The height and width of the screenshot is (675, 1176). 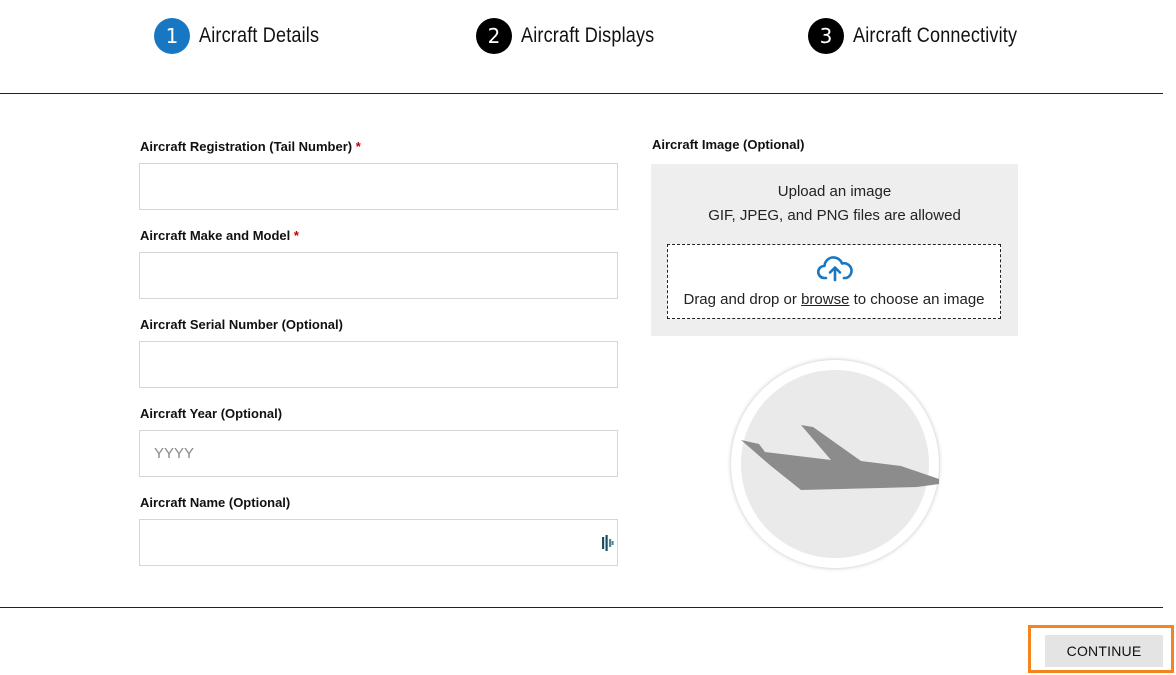 What do you see at coordinates (728, 144) in the screenshot?
I see `image-upload-title: Aircraft Image (Optional)` at bounding box center [728, 144].